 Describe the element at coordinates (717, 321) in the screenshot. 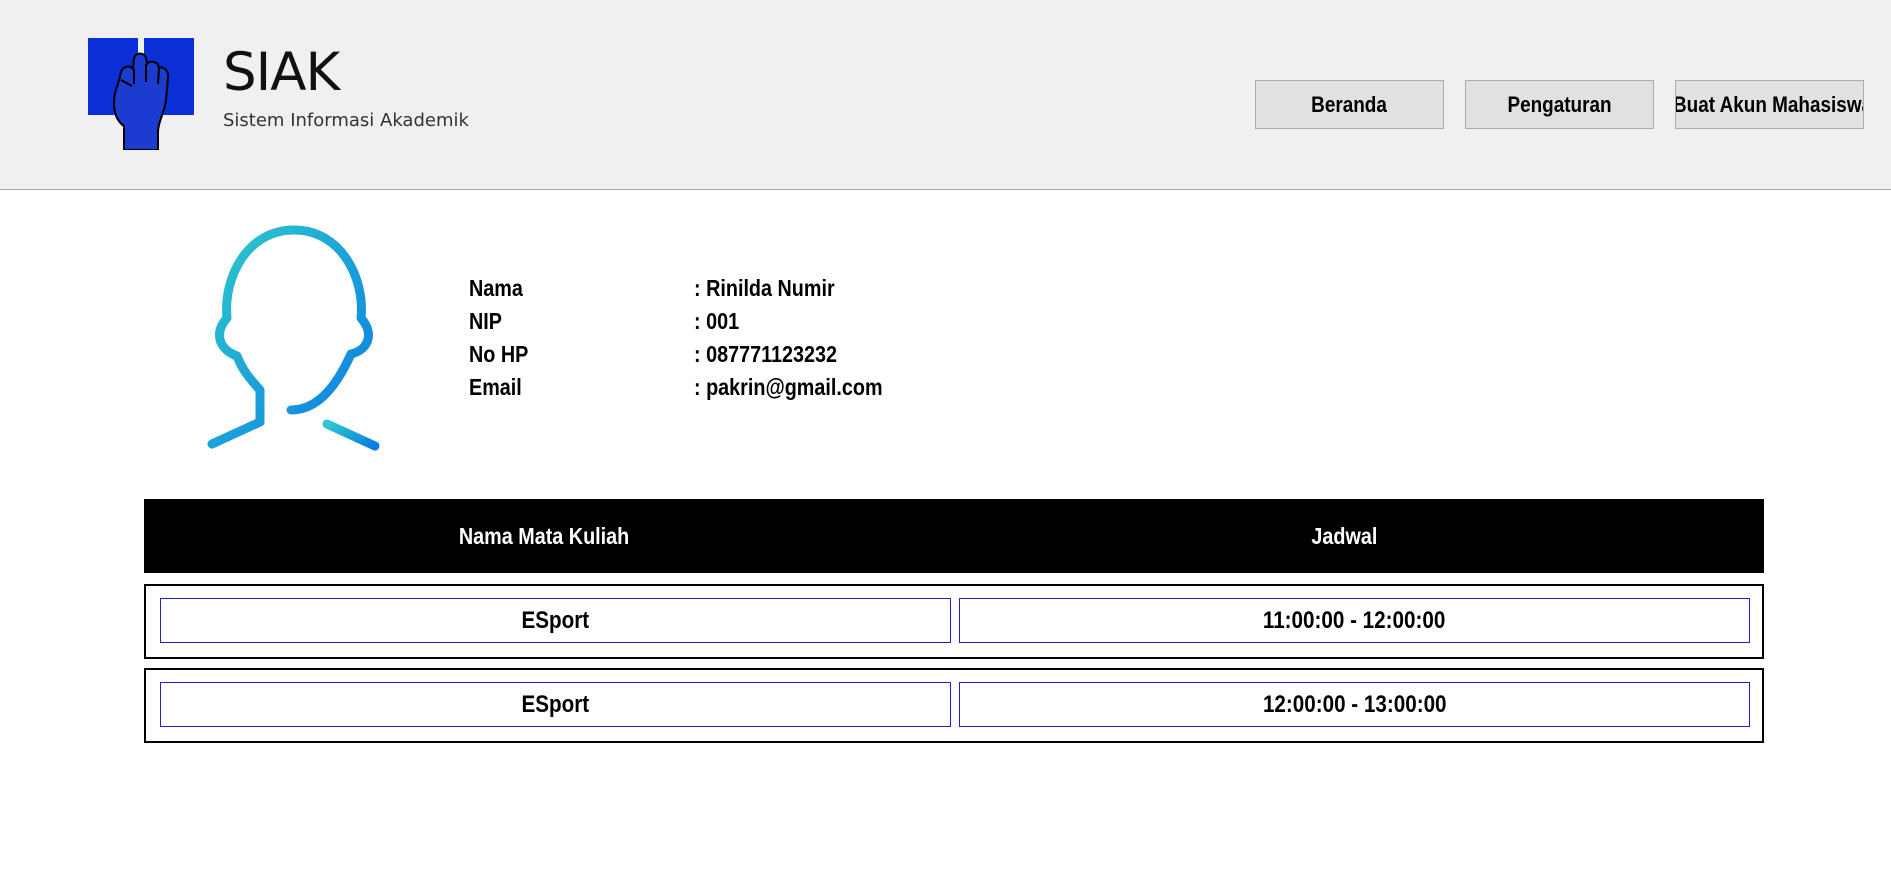

I see `nip-value: : 001` at that location.